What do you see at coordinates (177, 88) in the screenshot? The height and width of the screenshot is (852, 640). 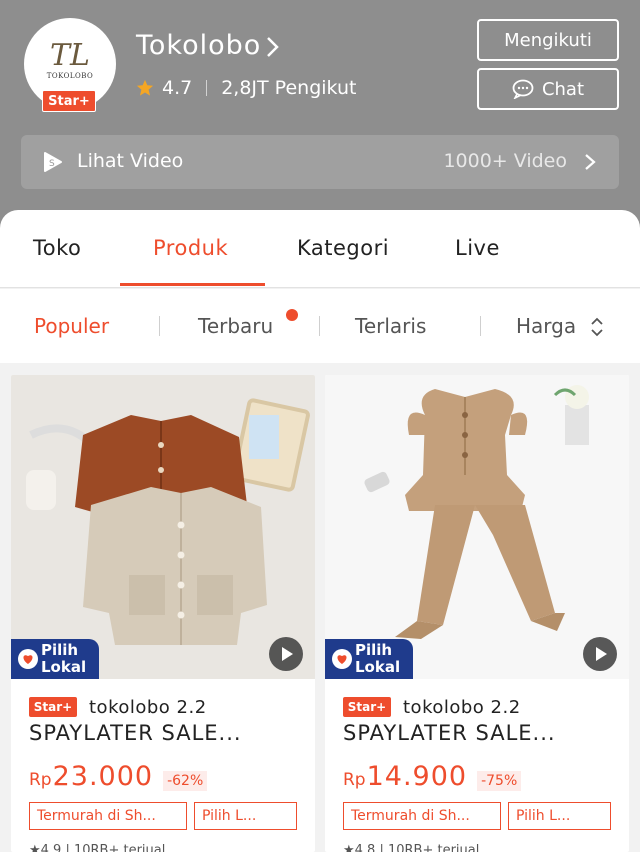 I see `shop-rating: 4.7` at bounding box center [177, 88].